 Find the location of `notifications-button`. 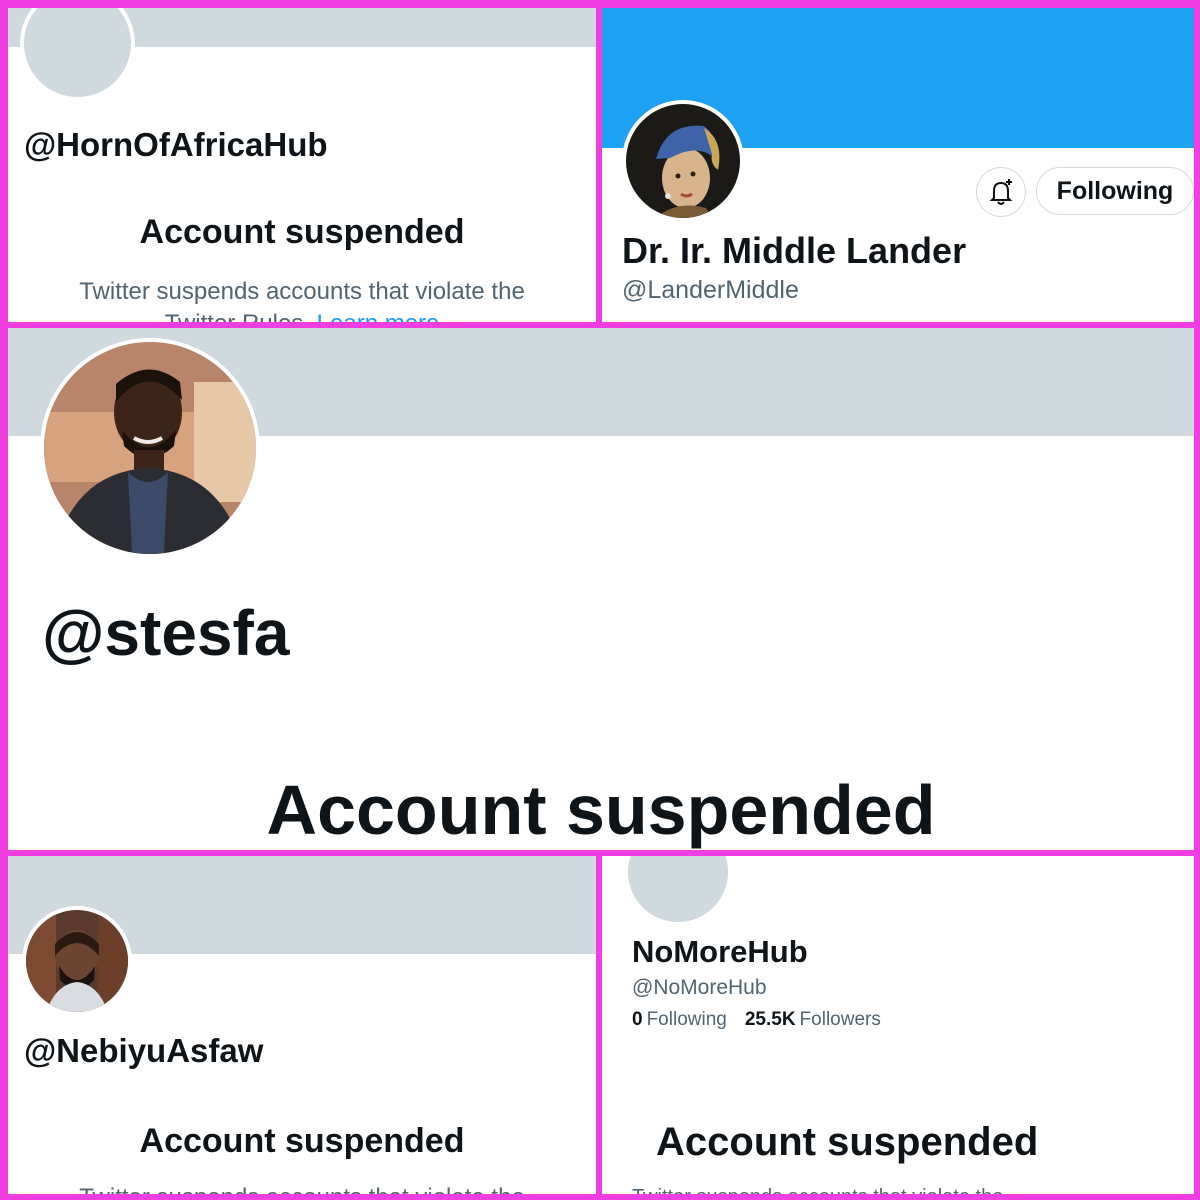

notifications-button is located at coordinates (1001, 192).